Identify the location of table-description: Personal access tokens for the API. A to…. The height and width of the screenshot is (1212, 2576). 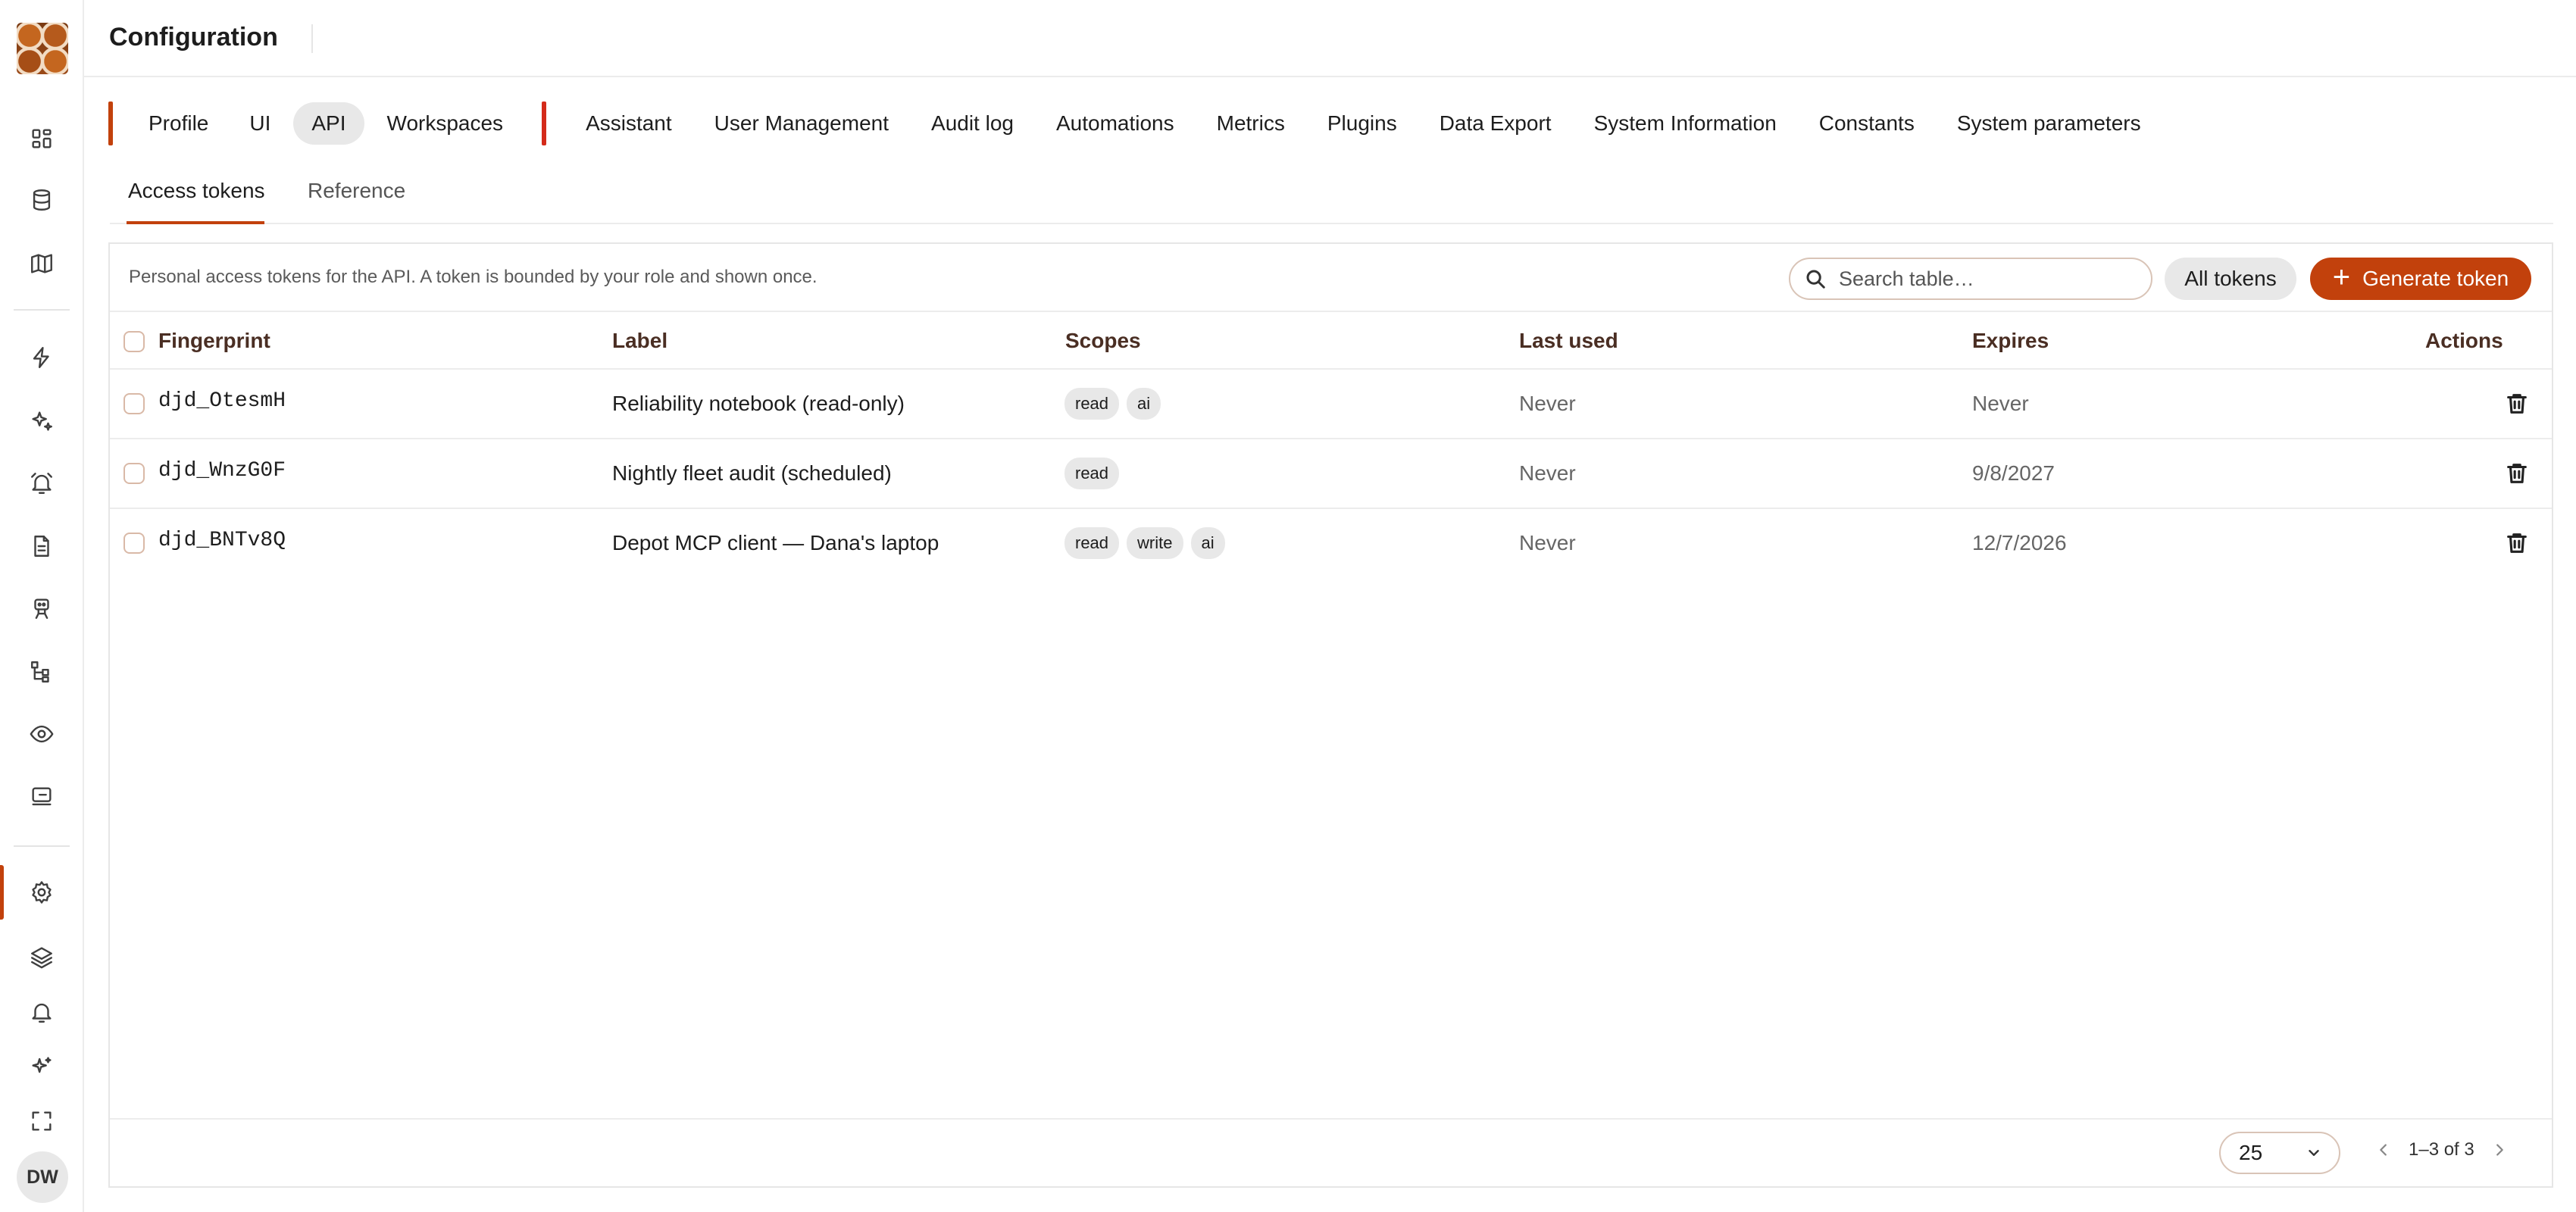
(473, 277).